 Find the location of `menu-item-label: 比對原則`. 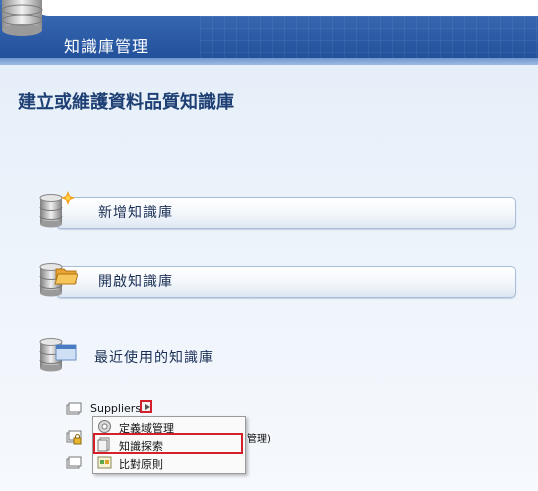

menu-item-label: 比對原則 is located at coordinates (141, 464).